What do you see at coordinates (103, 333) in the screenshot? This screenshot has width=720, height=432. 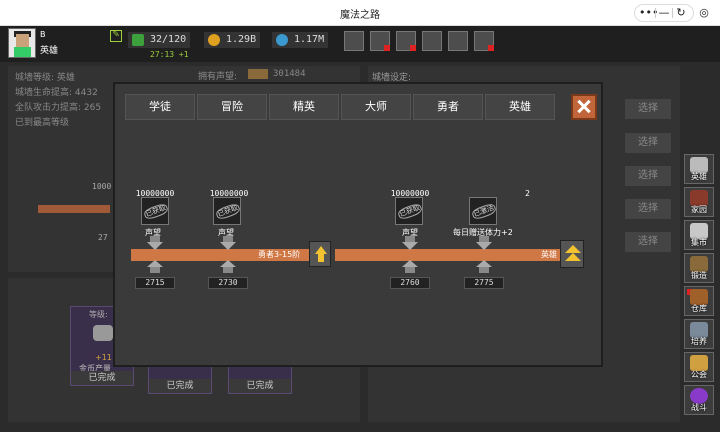 I see `fist-icon` at bounding box center [103, 333].